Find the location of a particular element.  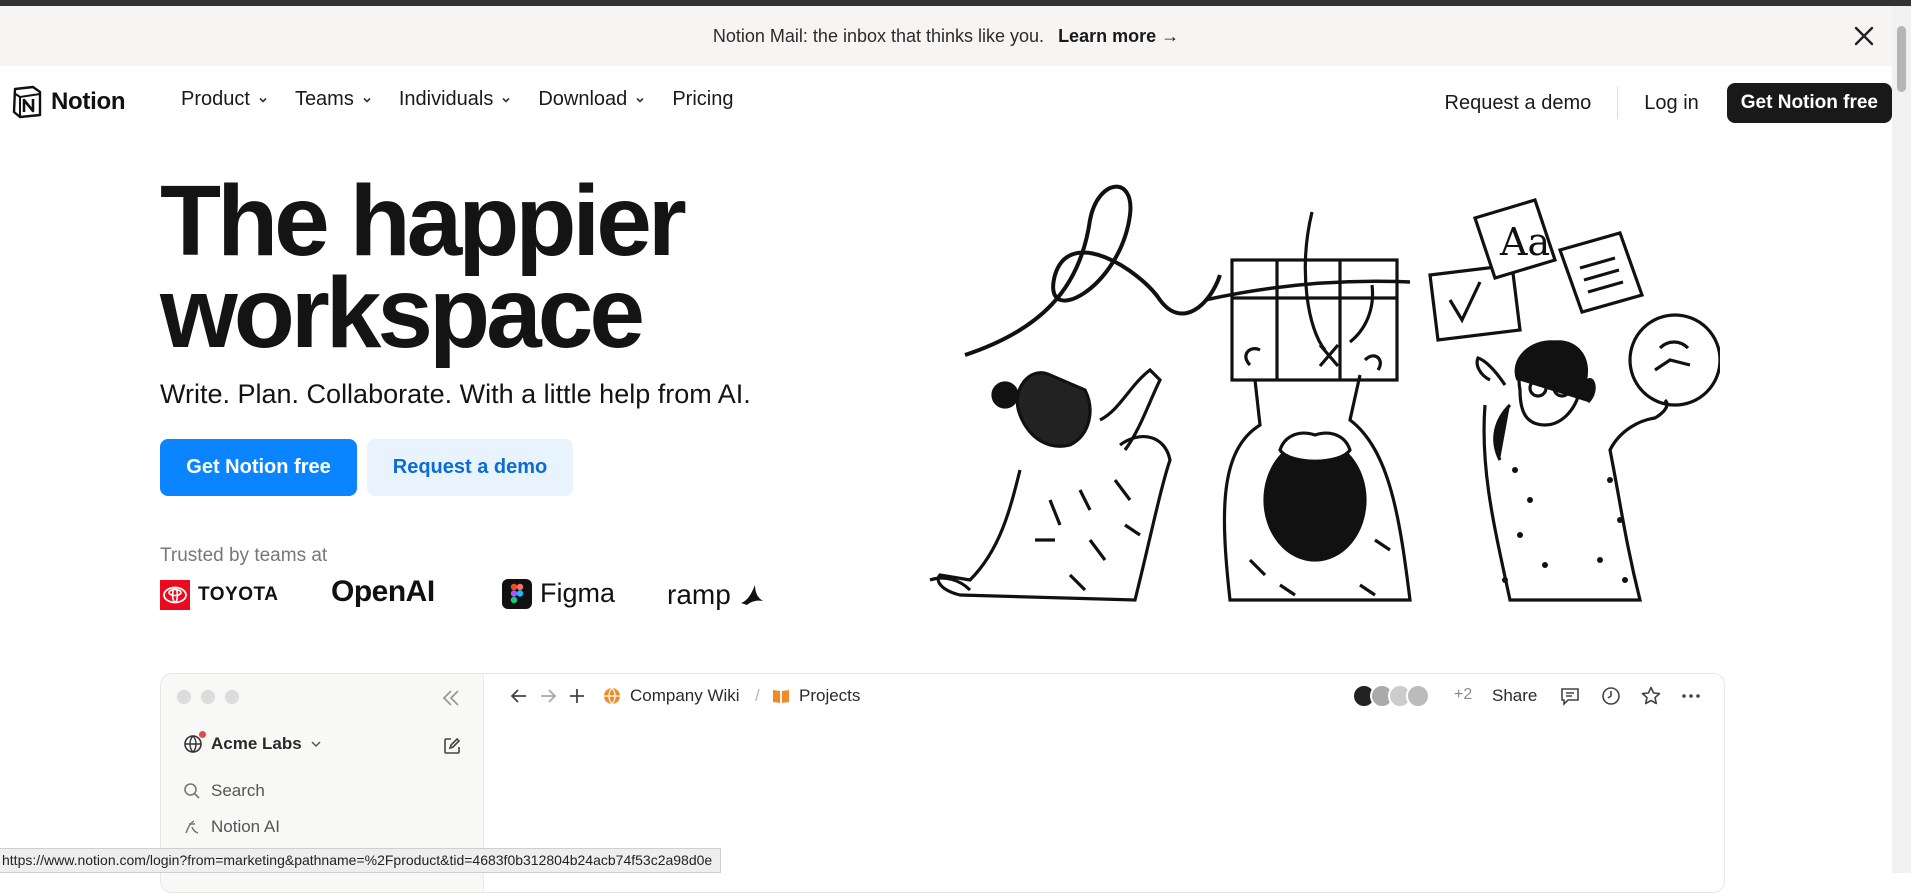

login-link: Log in is located at coordinates (1671, 103).